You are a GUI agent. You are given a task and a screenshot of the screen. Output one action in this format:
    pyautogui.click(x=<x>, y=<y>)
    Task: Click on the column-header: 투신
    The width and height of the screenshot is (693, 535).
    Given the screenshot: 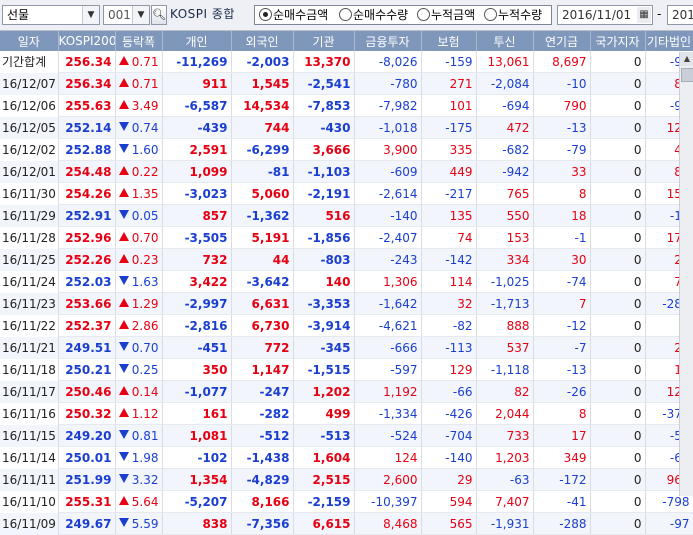 What is the action you would take?
    pyautogui.click(x=505, y=41)
    